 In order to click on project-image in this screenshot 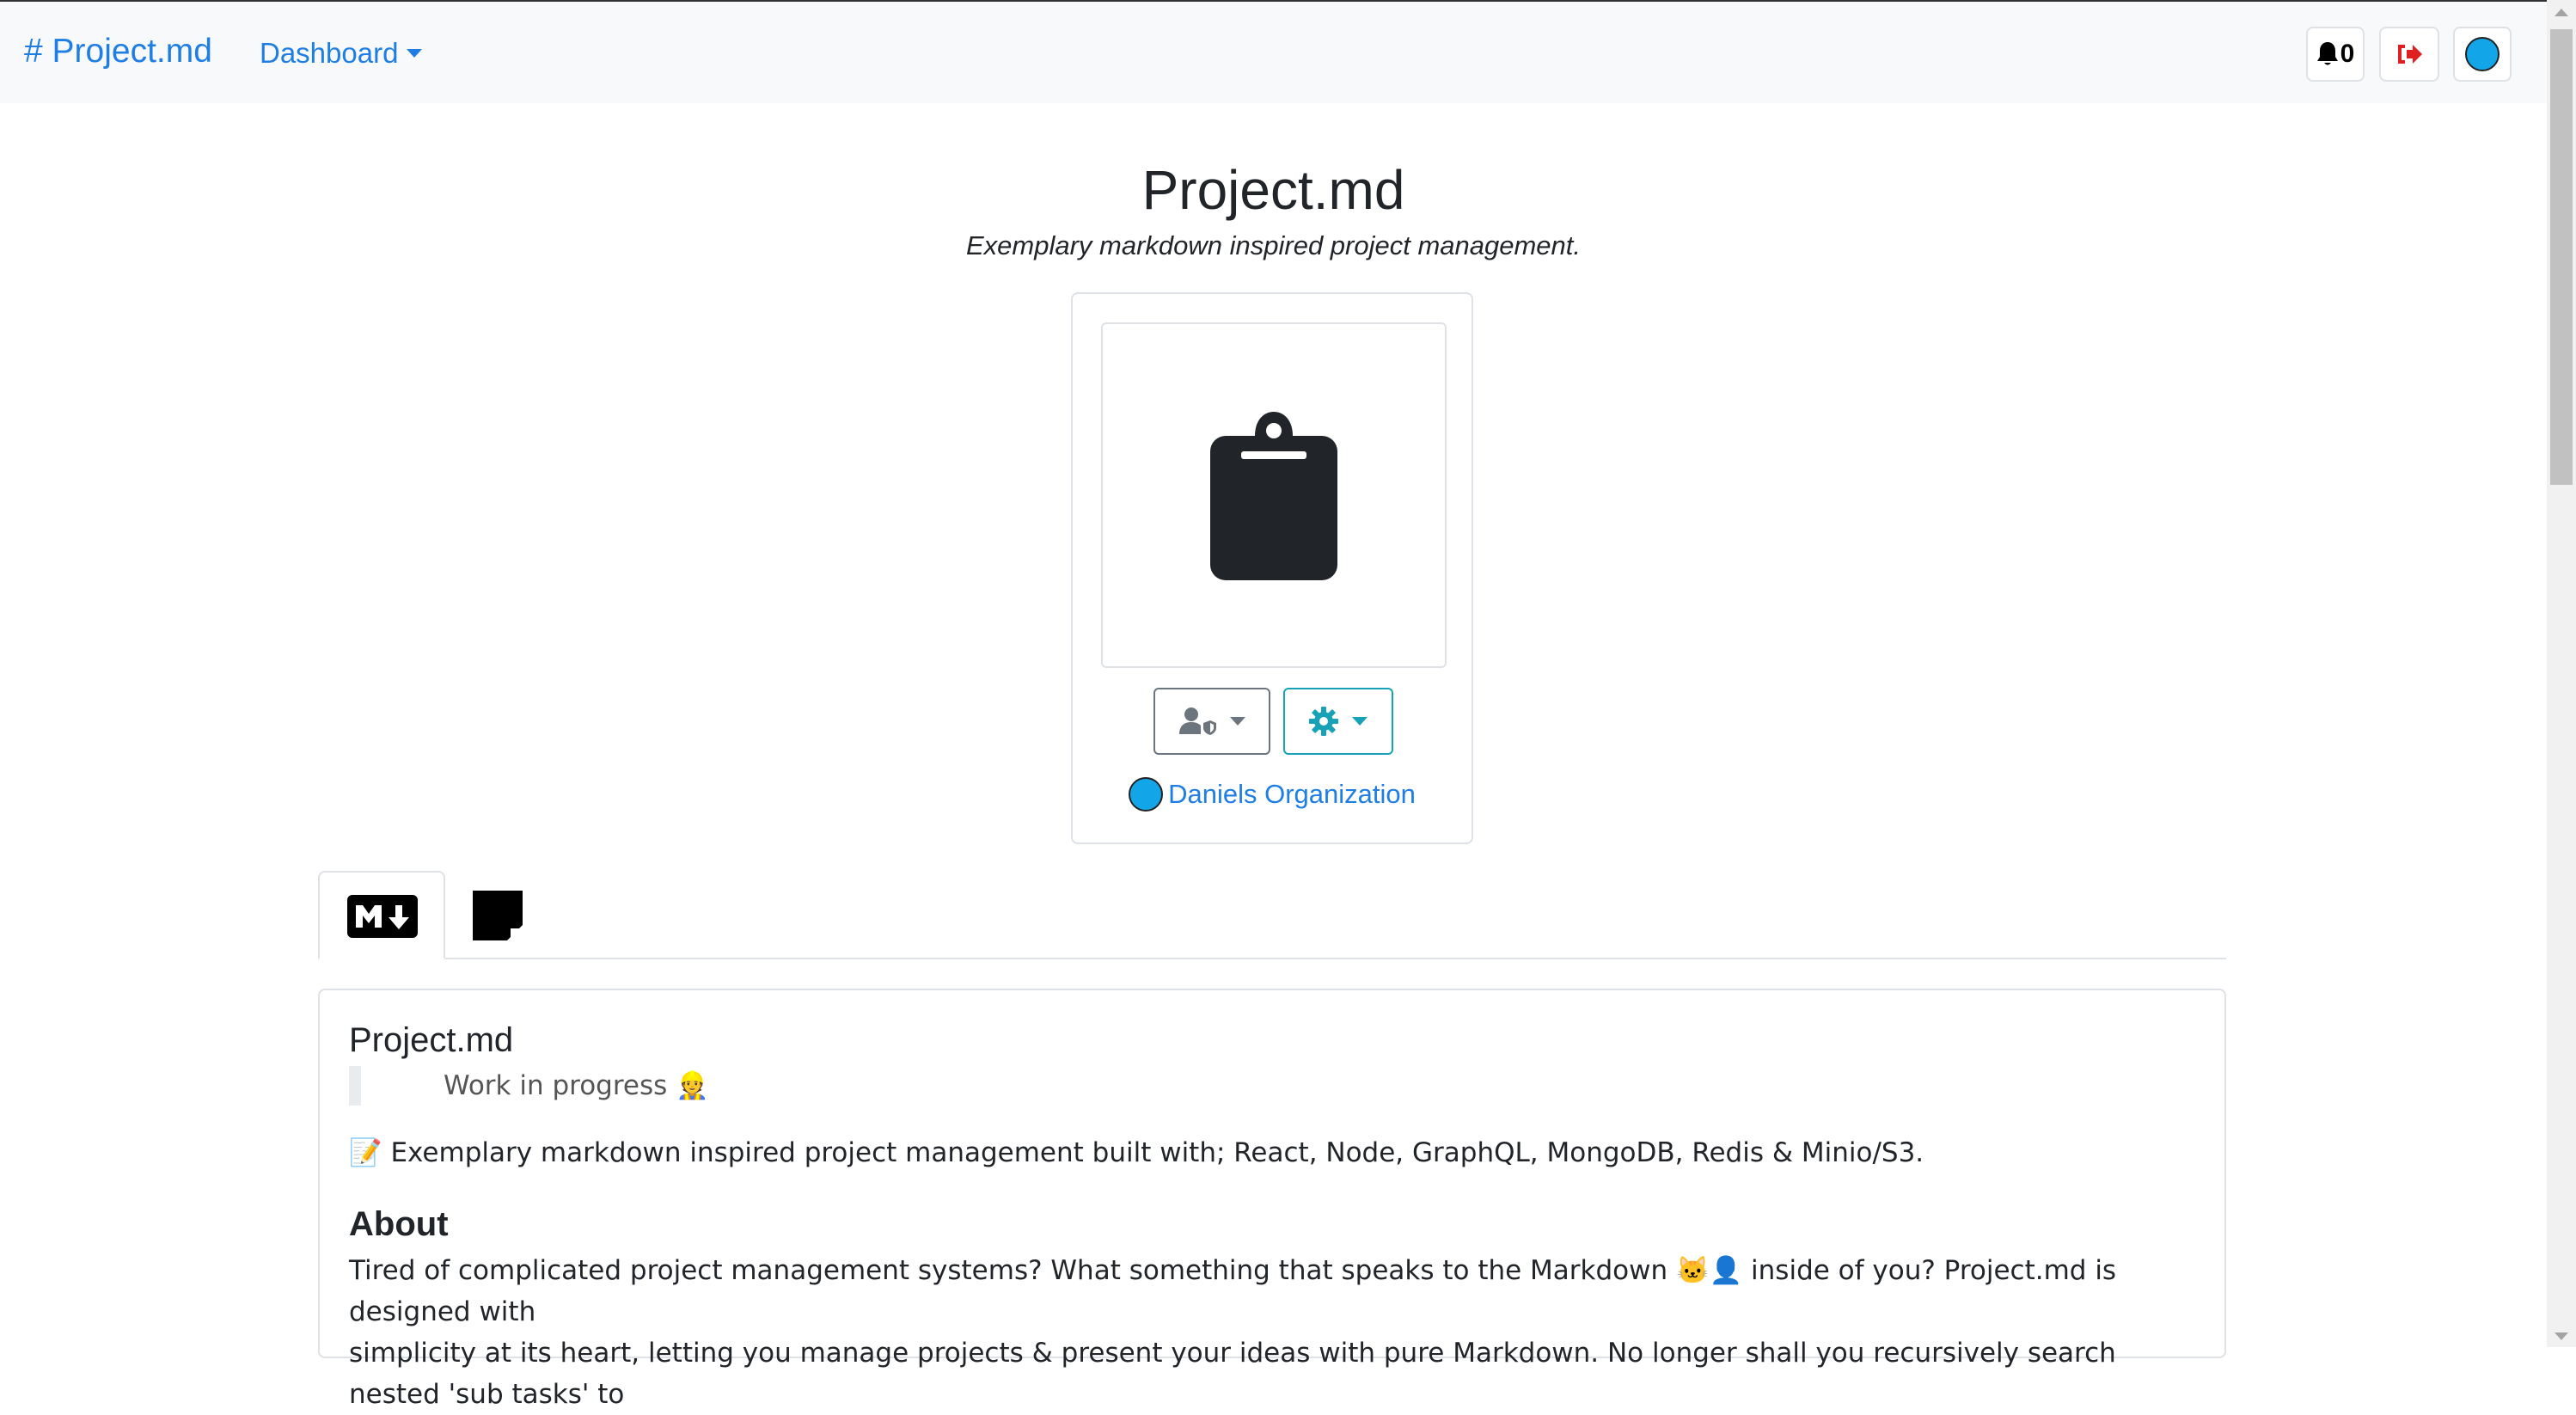, I will do `click(1274, 495)`.